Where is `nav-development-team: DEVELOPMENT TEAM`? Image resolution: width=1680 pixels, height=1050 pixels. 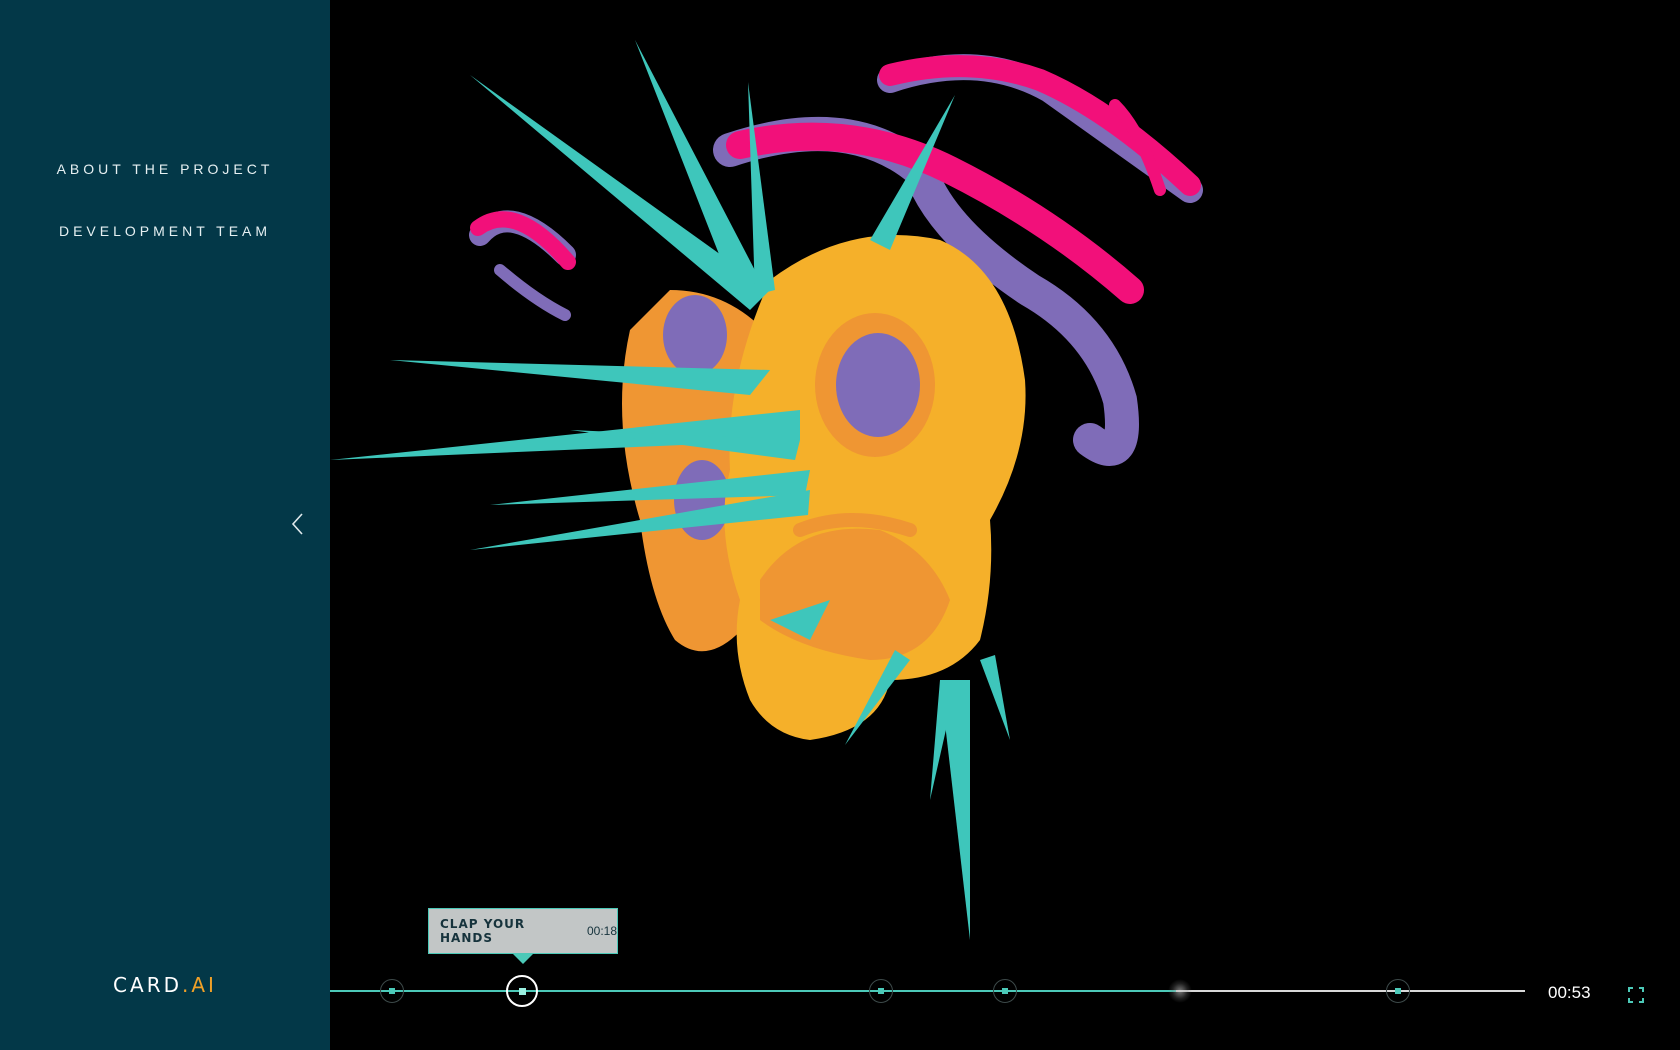 nav-development-team: DEVELOPMENT TEAM is located at coordinates (165, 243).